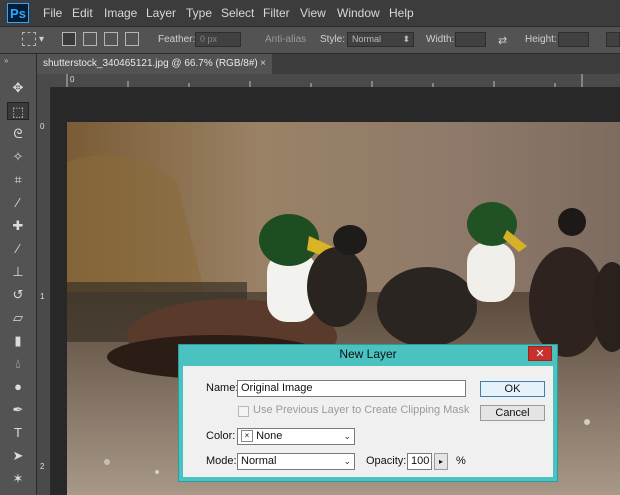 The height and width of the screenshot is (495, 620). Describe the element at coordinates (401, 13) in the screenshot. I see `menu-help: Help` at that location.